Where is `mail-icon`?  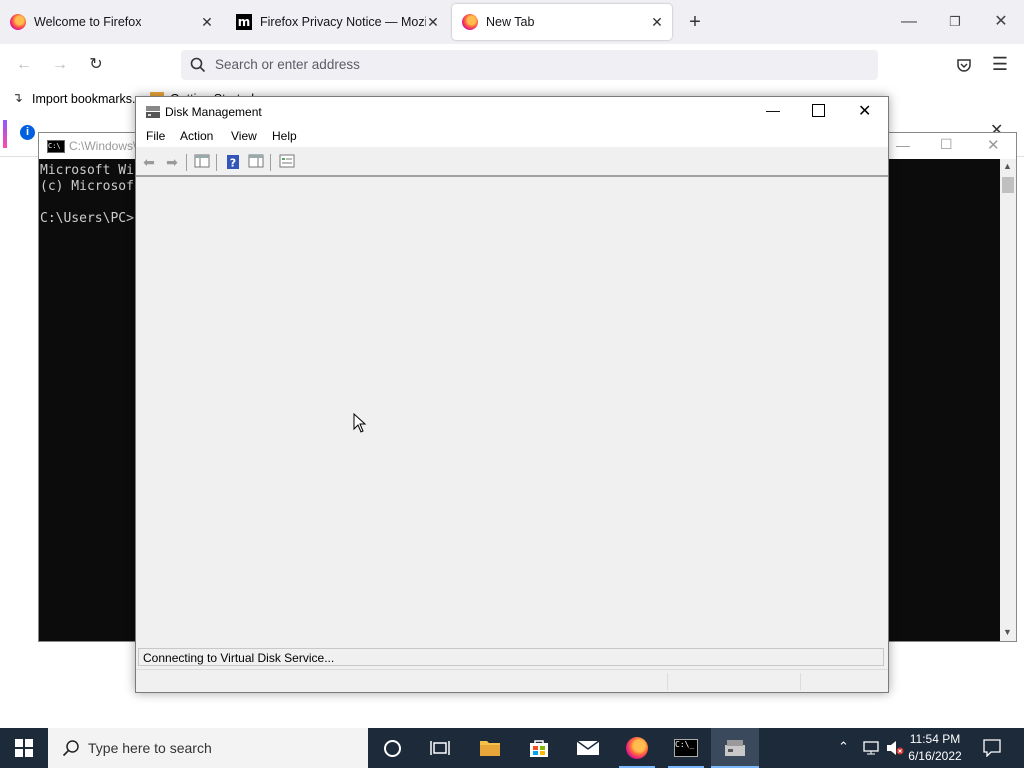 mail-icon is located at coordinates (588, 747).